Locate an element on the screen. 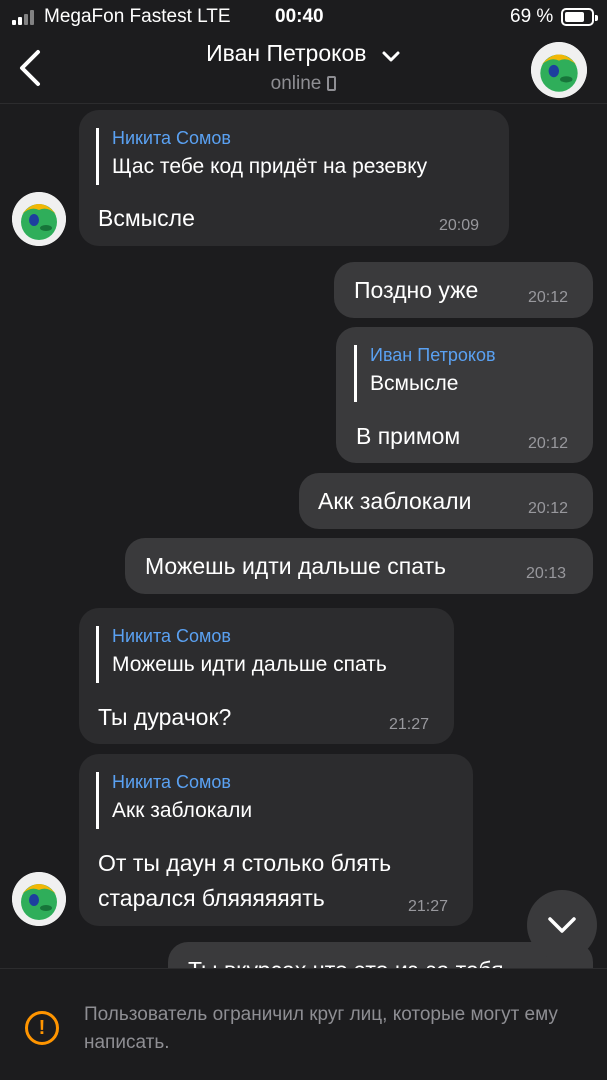 This screenshot has width=607, height=1080. signal-icon is located at coordinates (25, 17).